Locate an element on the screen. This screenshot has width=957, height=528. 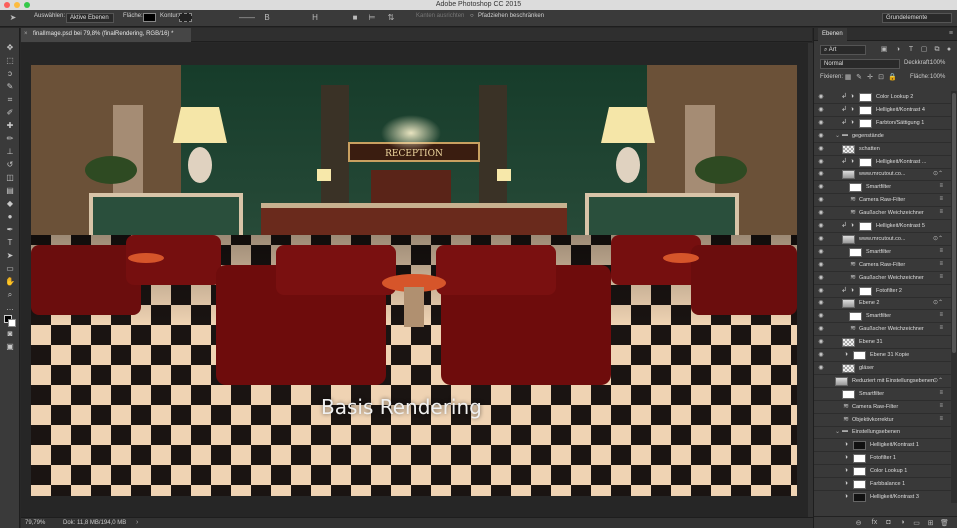
lock-artboard-icon: ⊡ is located at coordinates (881, 78).